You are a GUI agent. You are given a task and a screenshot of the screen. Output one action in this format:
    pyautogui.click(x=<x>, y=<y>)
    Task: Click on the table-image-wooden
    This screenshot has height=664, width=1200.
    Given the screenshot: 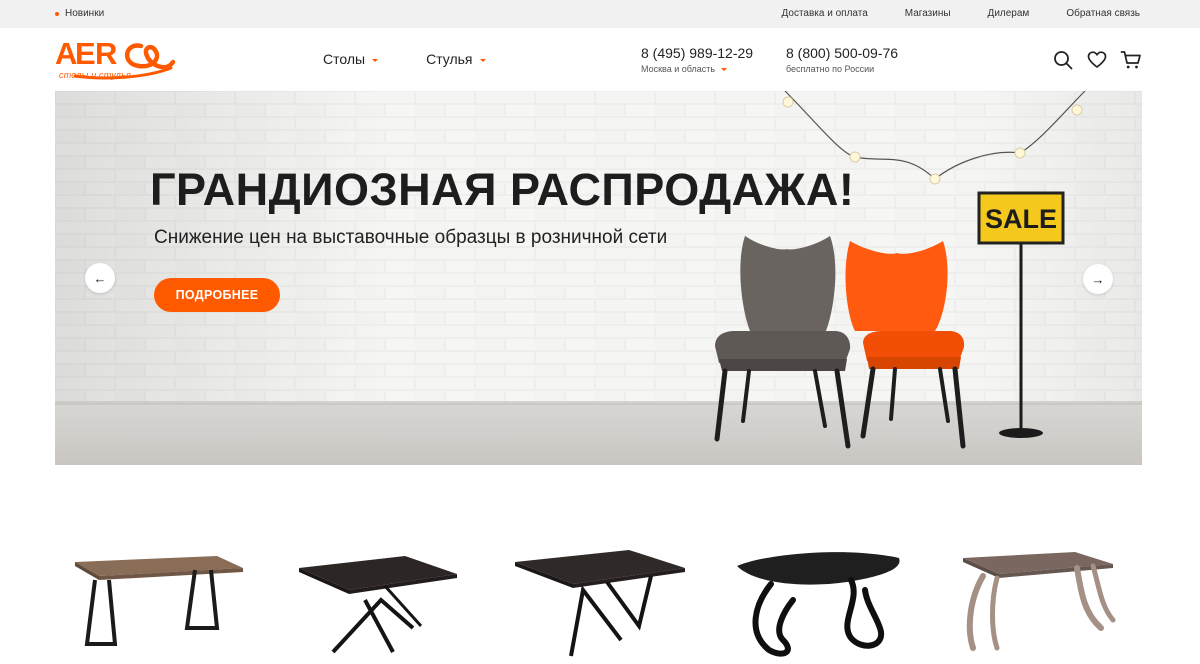 What is the action you would take?
    pyautogui.click(x=159, y=601)
    